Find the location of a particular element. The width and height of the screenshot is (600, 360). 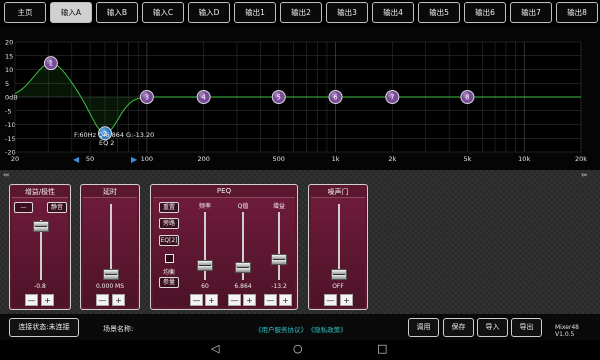

delay-value: 0.000 MS is located at coordinates (110, 286).